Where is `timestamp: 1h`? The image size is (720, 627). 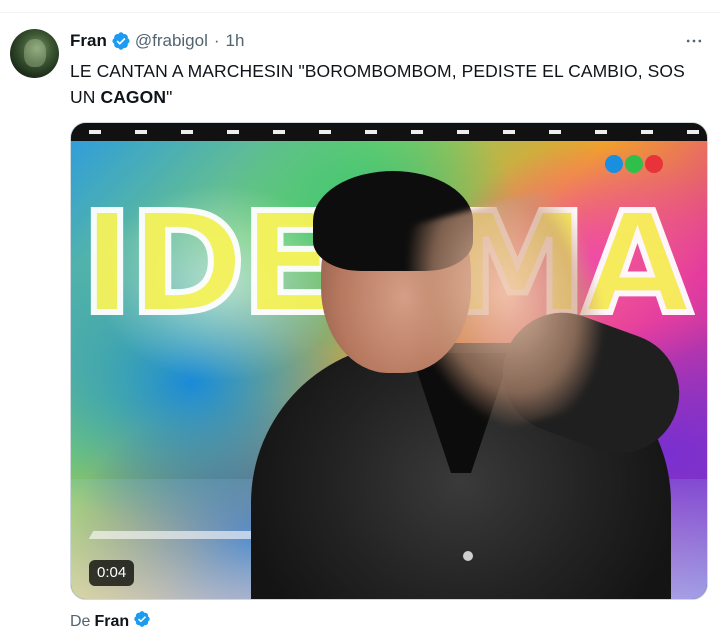
timestamp: 1h is located at coordinates (235, 41).